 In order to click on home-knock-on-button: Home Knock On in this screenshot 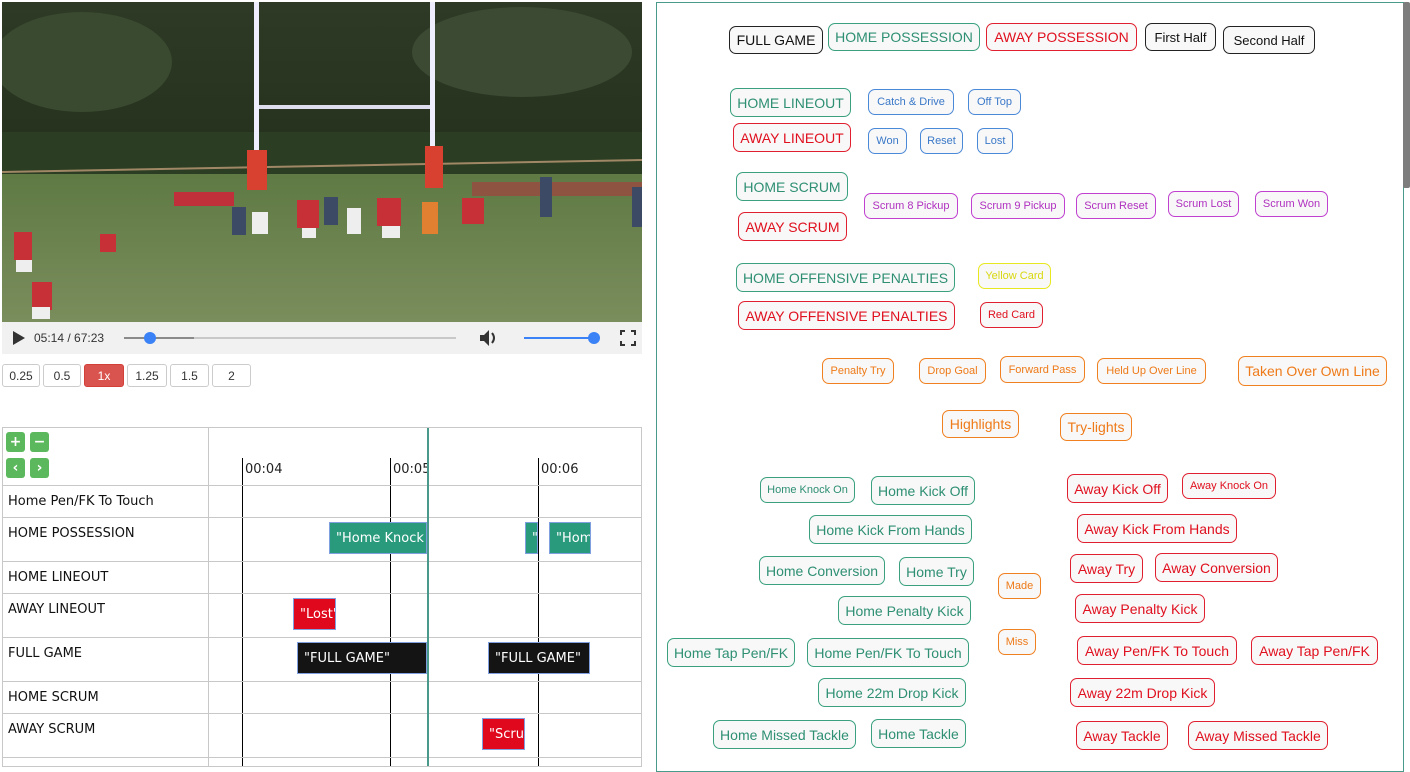, I will do `click(807, 490)`.